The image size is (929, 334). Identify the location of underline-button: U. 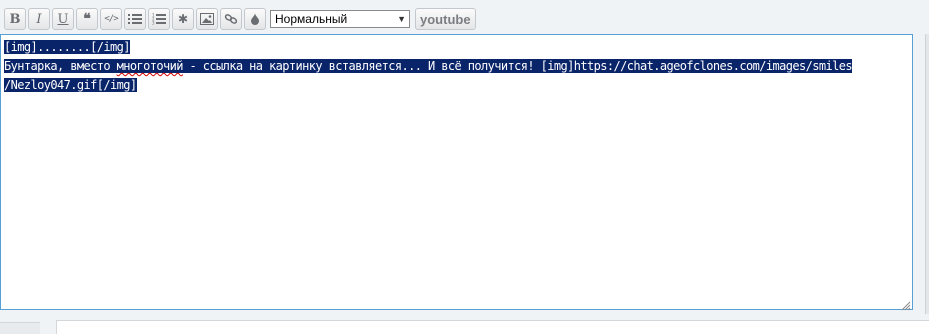
(63, 19).